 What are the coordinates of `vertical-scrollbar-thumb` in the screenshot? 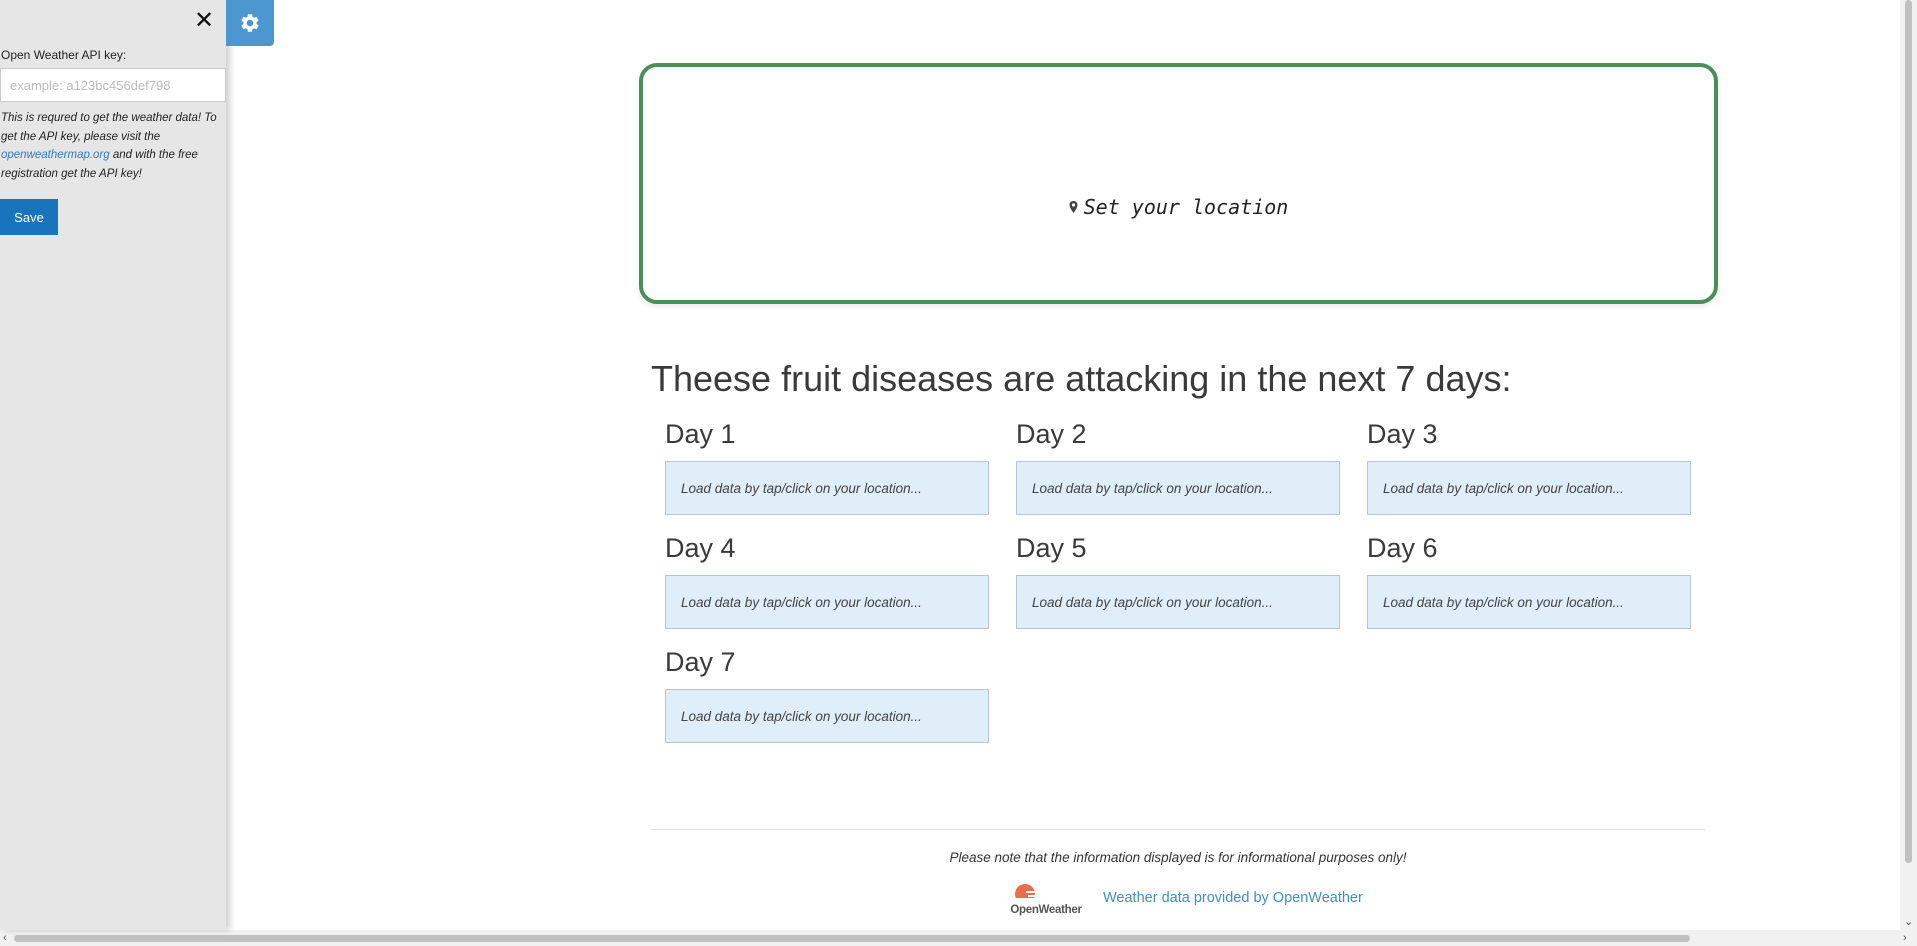 It's located at (1908, 431).